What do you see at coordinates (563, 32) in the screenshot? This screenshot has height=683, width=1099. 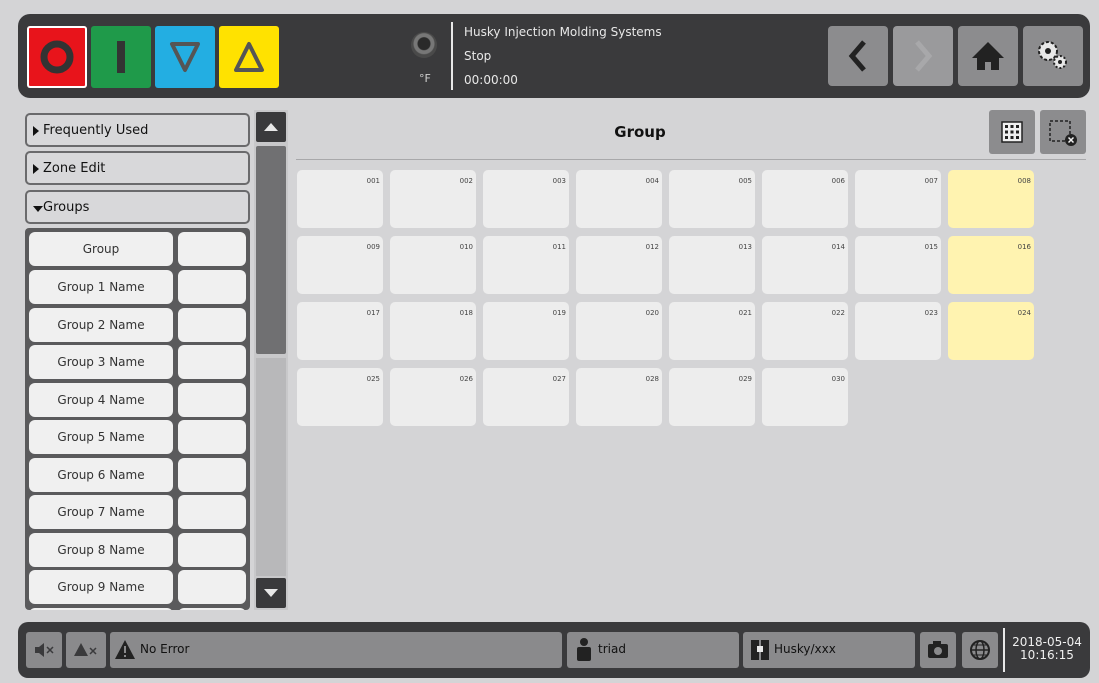 I see `system-title: Husky Injection Molding Systems` at bounding box center [563, 32].